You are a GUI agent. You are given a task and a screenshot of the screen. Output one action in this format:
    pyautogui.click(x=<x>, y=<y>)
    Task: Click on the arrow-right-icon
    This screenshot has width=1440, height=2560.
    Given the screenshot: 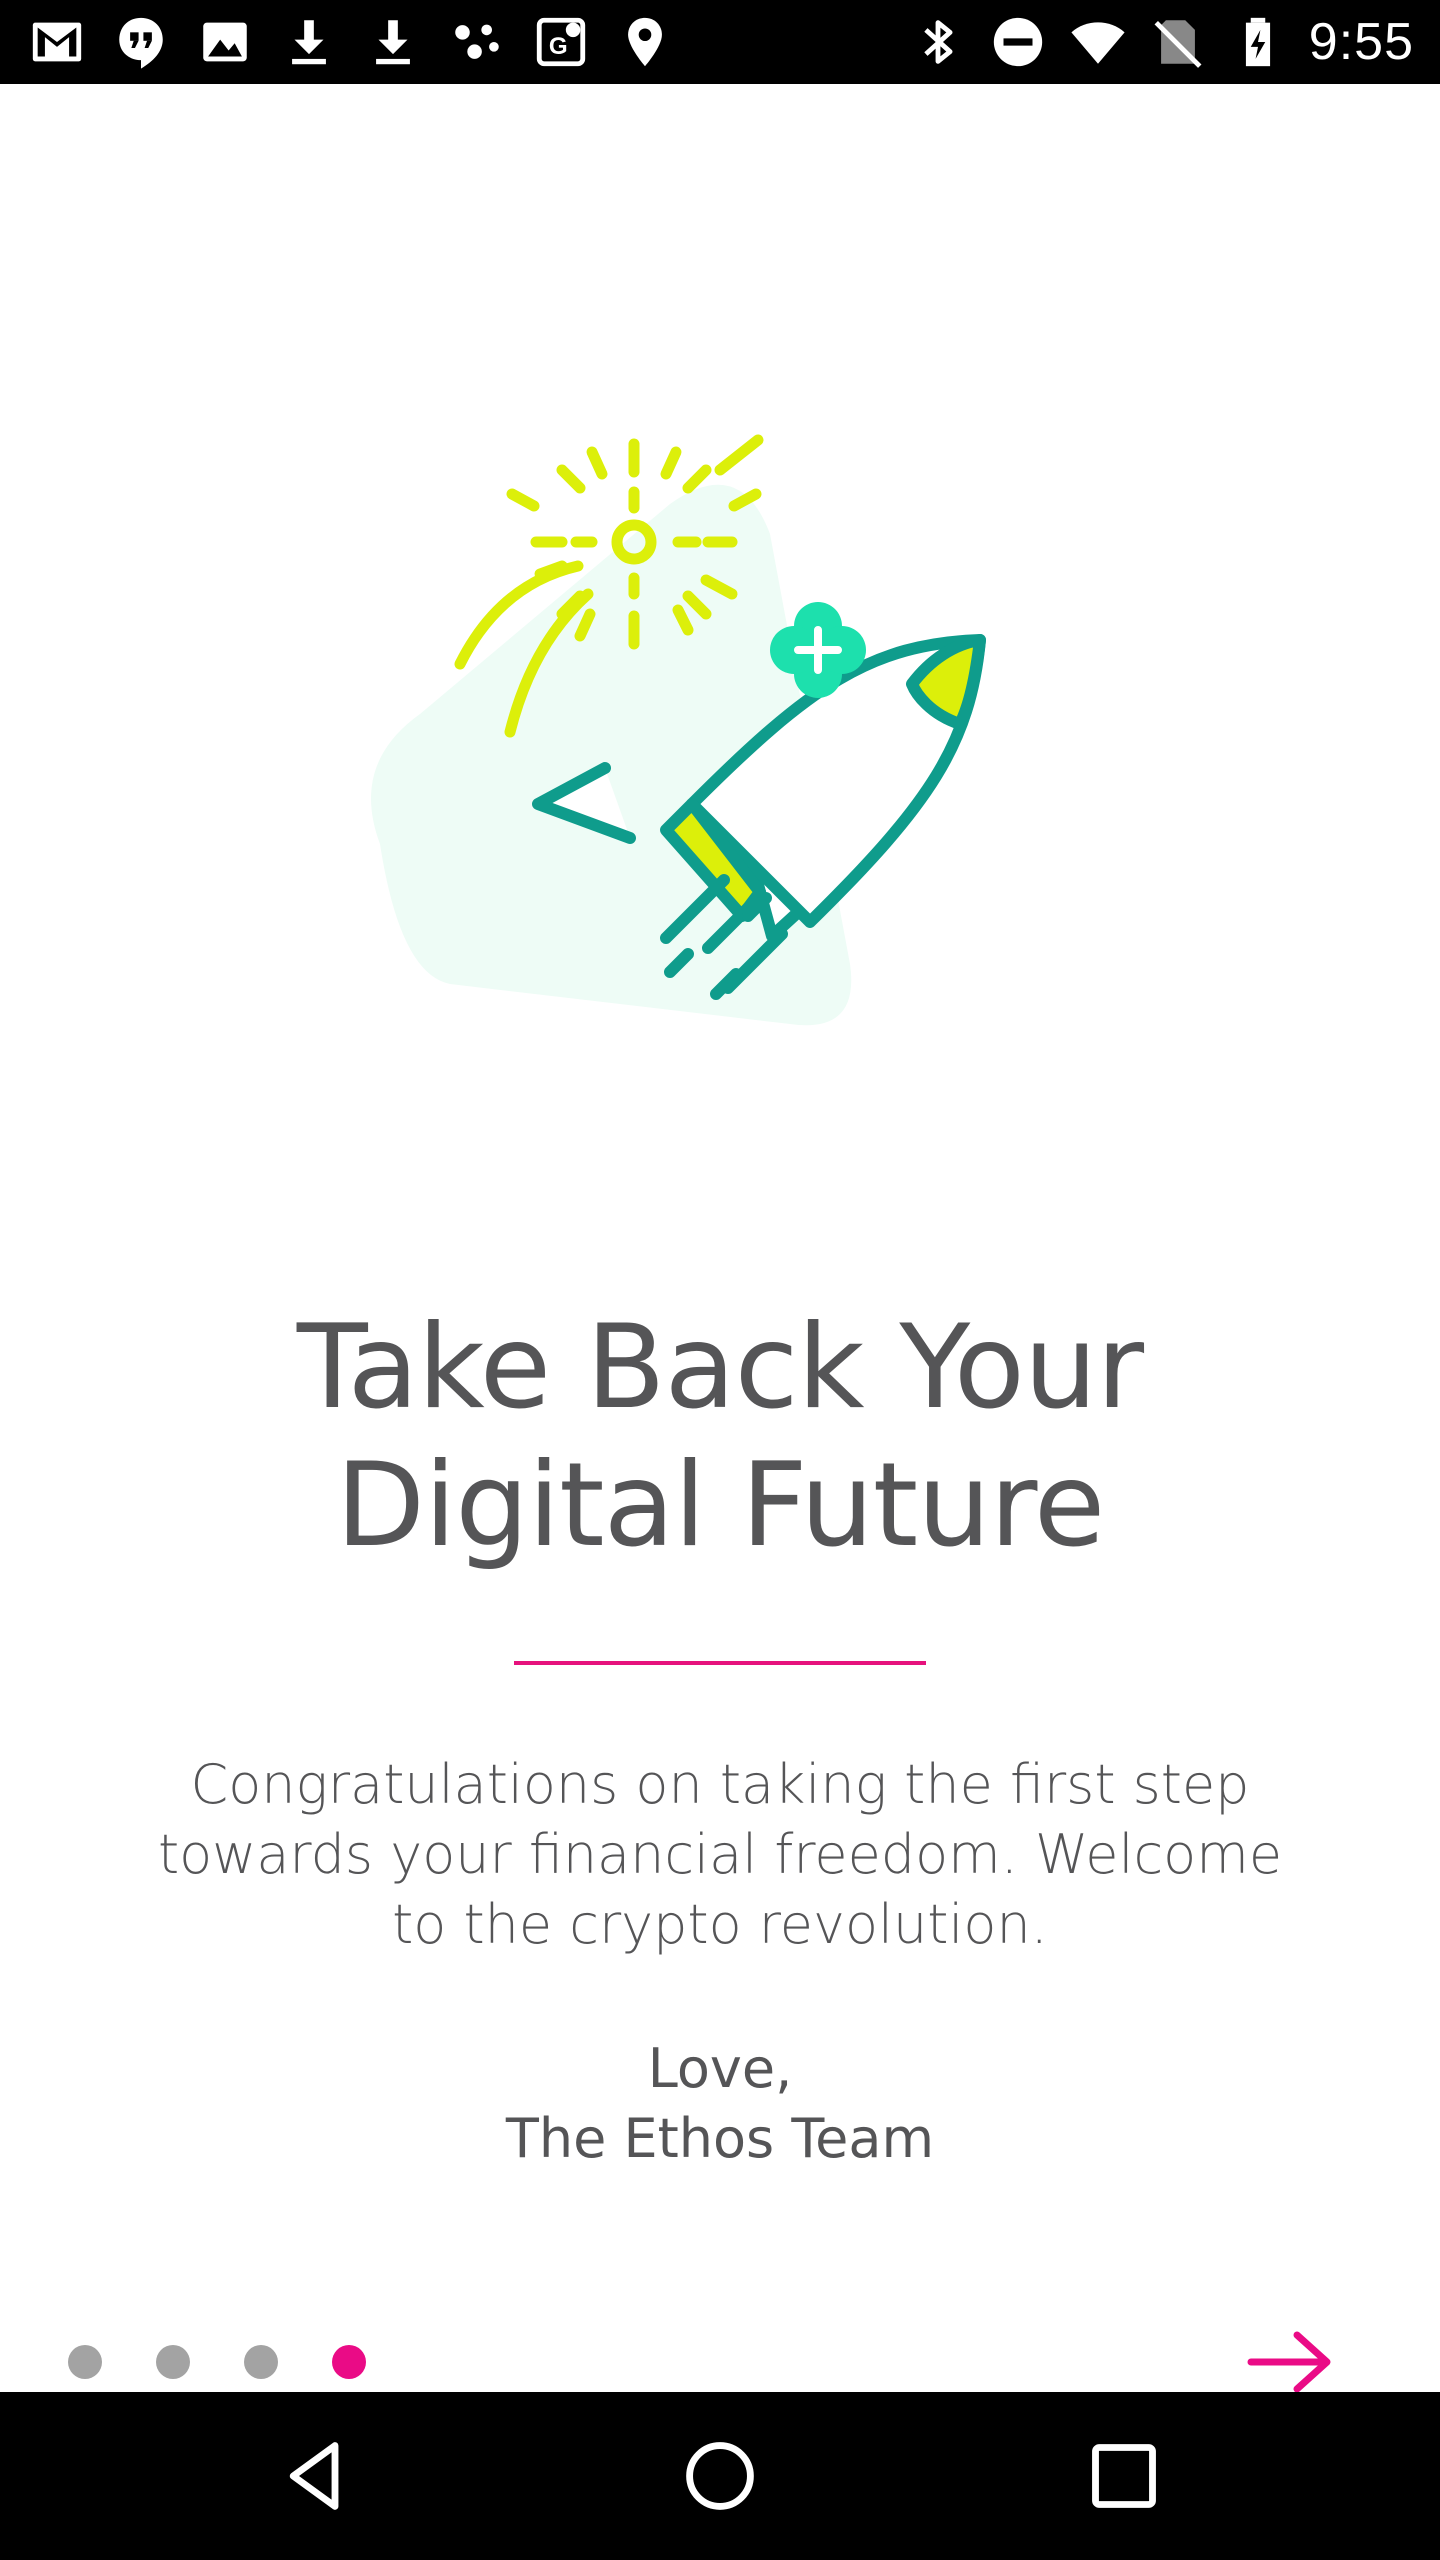 What is the action you would take?
    pyautogui.click(x=1289, y=2362)
    